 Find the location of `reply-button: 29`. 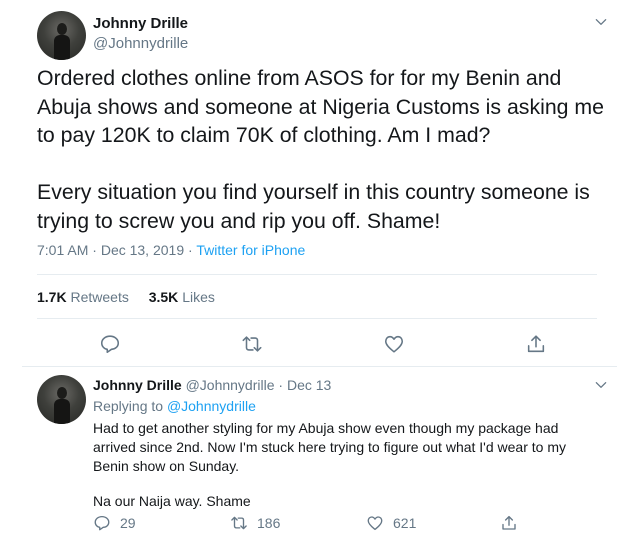

reply-button: 29 is located at coordinates (114, 523).